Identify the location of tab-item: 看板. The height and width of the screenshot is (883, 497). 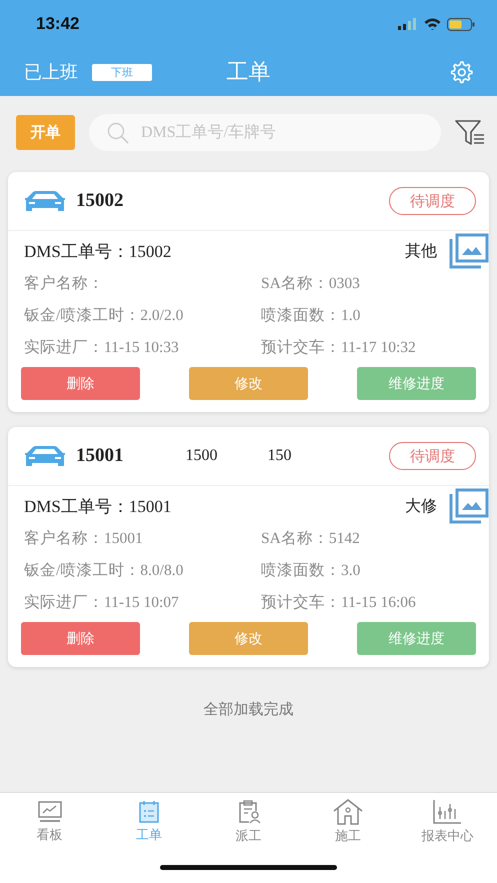
(50, 822).